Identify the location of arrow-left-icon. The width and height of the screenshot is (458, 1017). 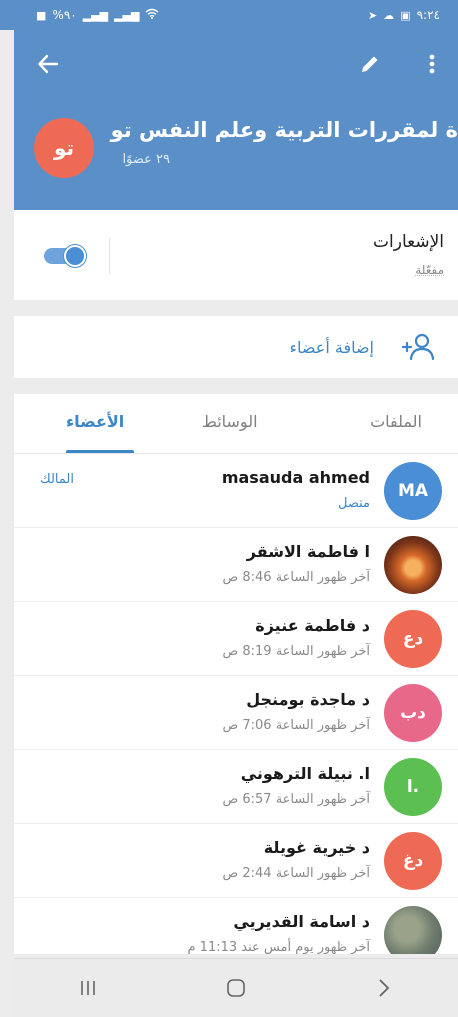
(48, 64).